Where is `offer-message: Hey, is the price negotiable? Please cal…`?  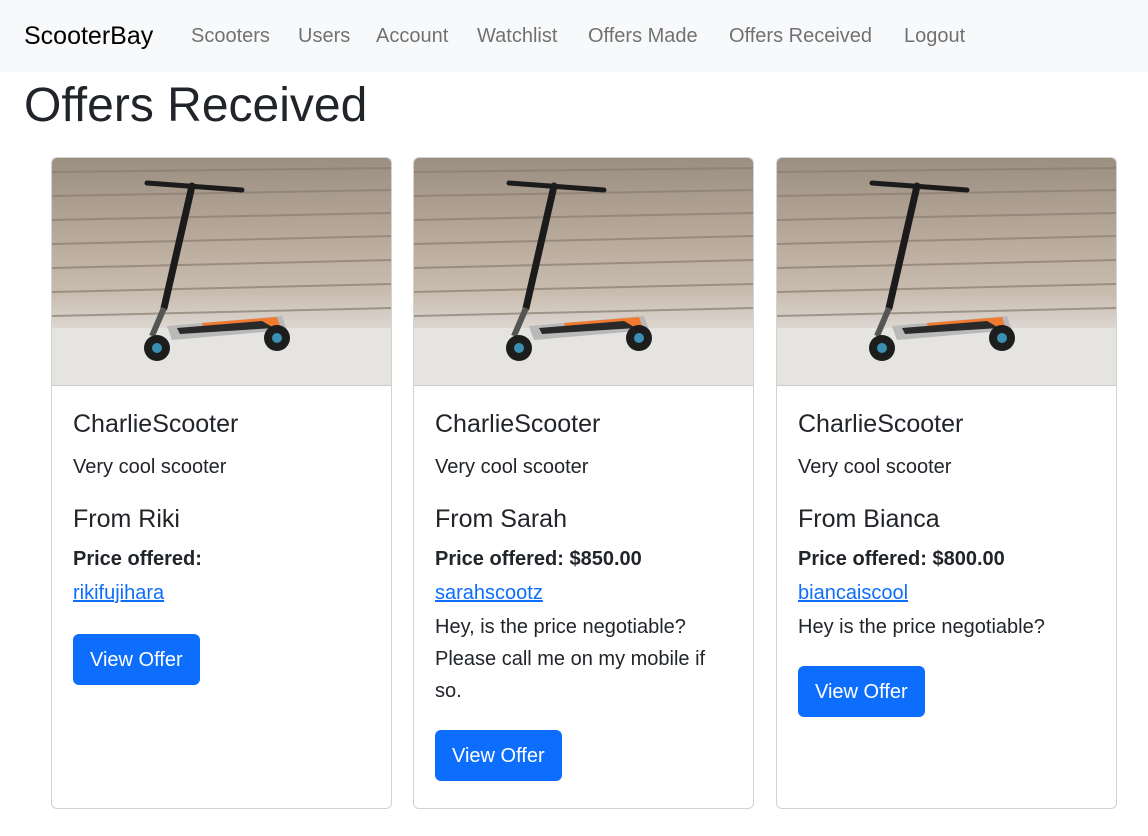
offer-message: Hey, is the price negotiable? Please cal… is located at coordinates (570, 659).